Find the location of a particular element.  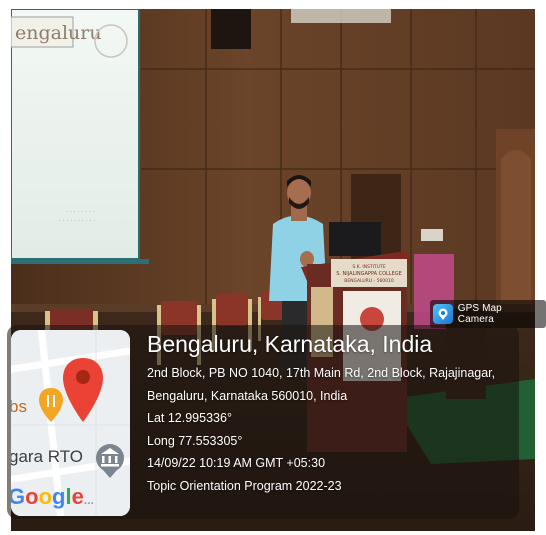

podium-sign-line2: S. NIJALINGAPPA COLLEGE is located at coordinates (369, 274).